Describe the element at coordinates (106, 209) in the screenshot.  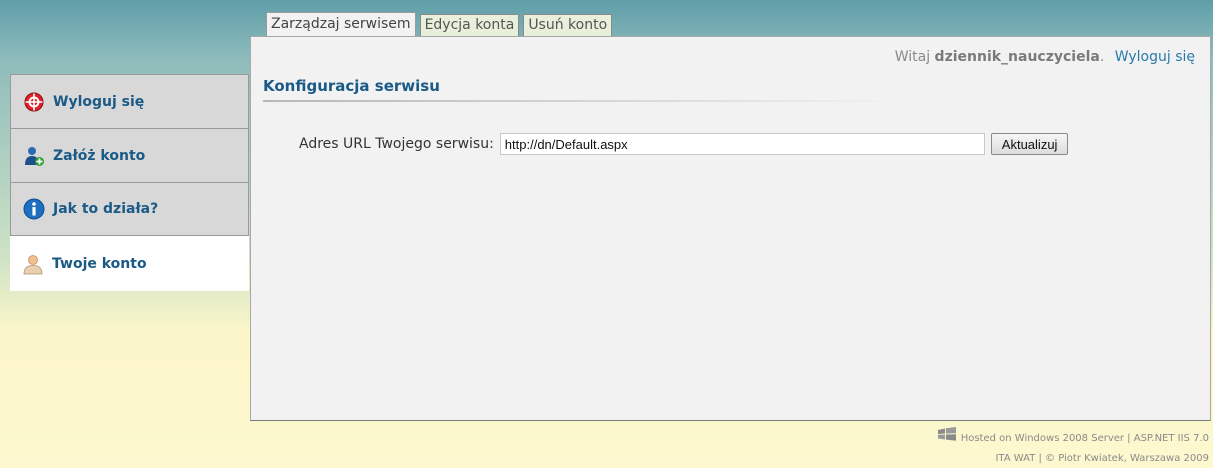
I see `sidebar-item-label: Jak to działa?` at that location.